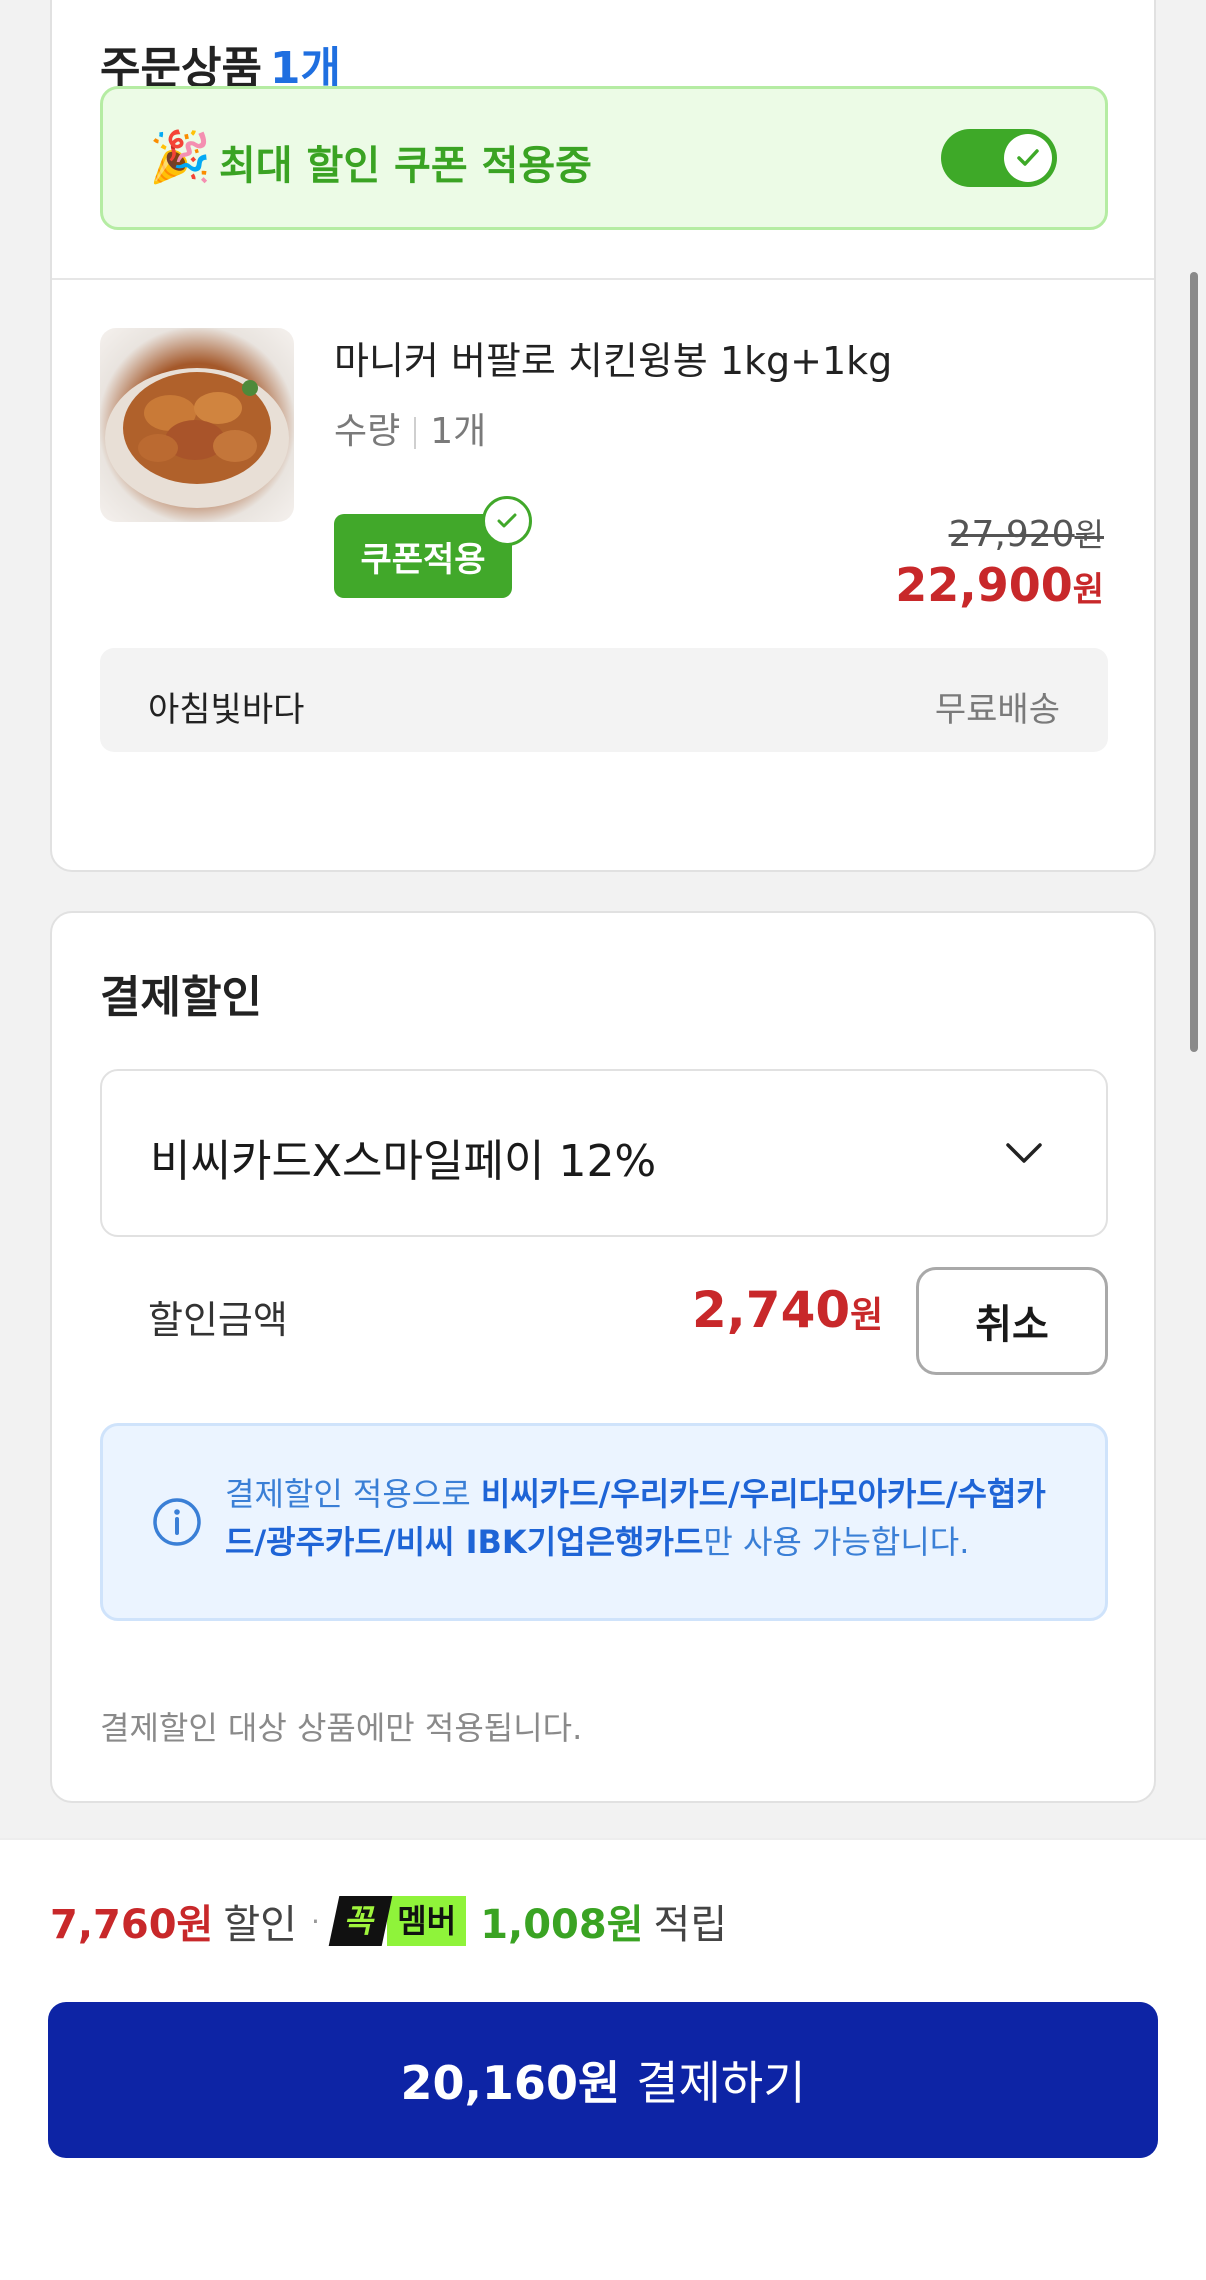  What do you see at coordinates (984, 585) in the screenshot?
I see `sale-price-value: 22,900` at bounding box center [984, 585].